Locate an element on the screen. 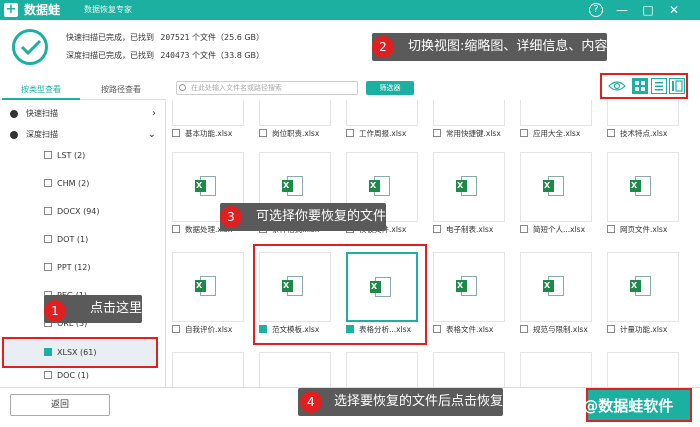 This screenshot has height=427, width=700. sidebar-item-lst: LST (2) is located at coordinates (64, 156).